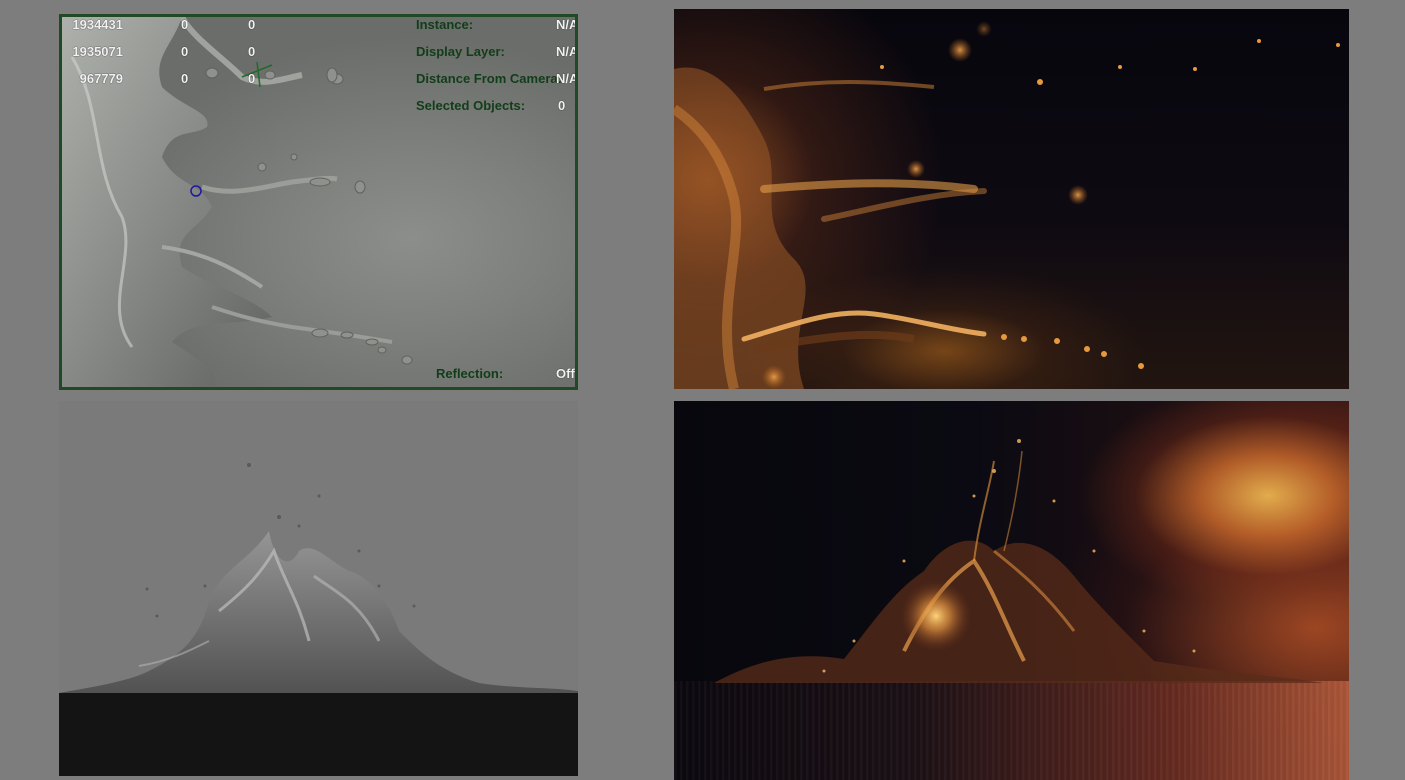  What do you see at coordinates (1019, 561) in the screenshot?
I see `splash-wide-graphic` at bounding box center [1019, 561].